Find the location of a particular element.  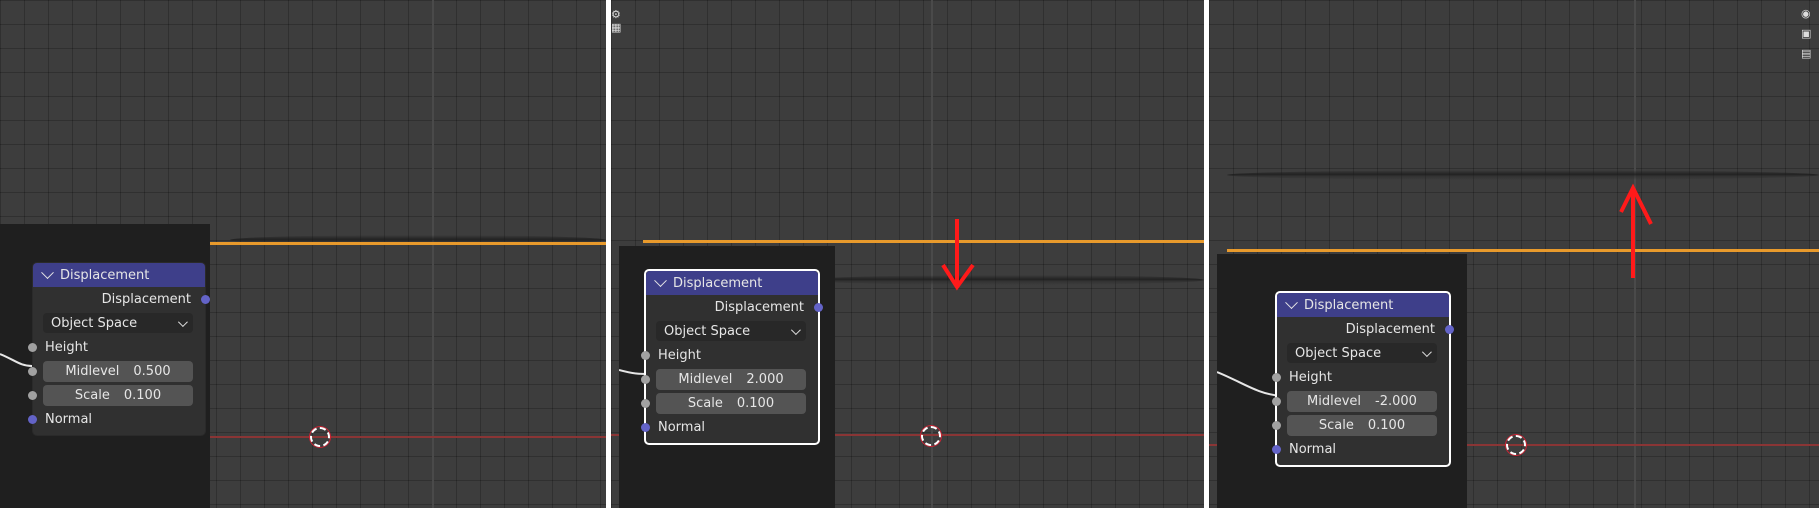

midlevel-row: Midlevel 2.000 is located at coordinates (729, 379).